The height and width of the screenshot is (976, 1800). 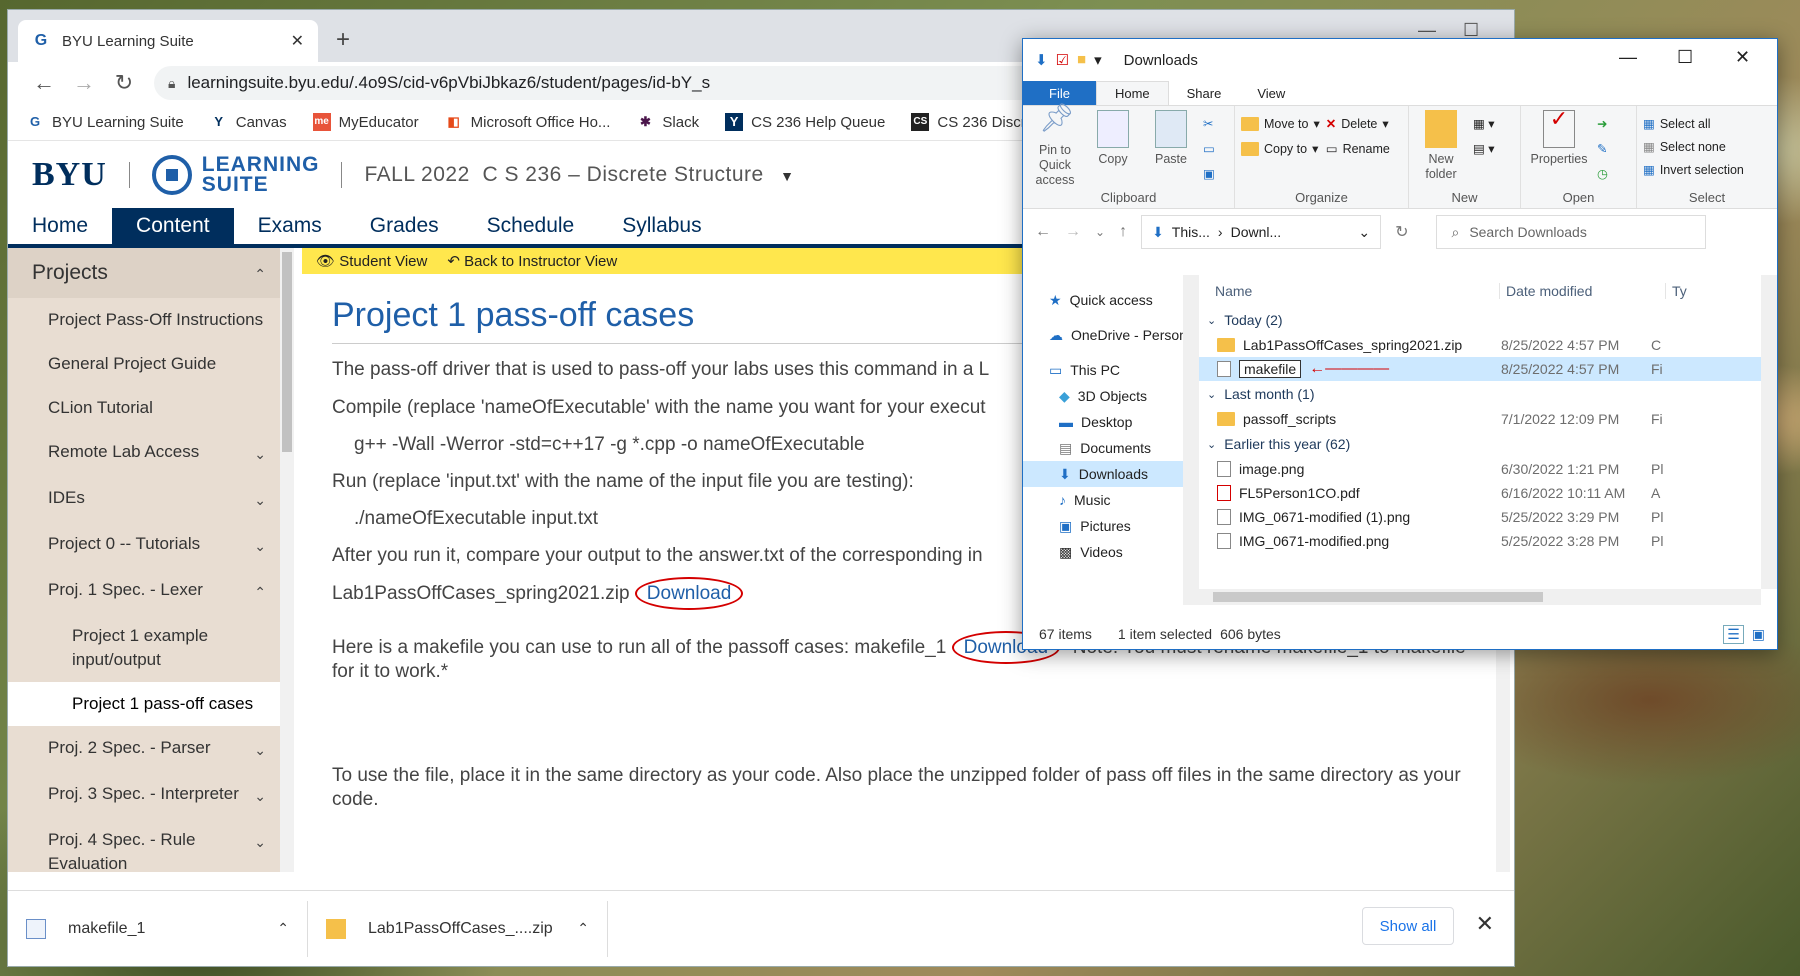 What do you see at coordinates (290, 226) in the screenshot?
I see `nav-exams: Exams` at bounding box center [290, 226].